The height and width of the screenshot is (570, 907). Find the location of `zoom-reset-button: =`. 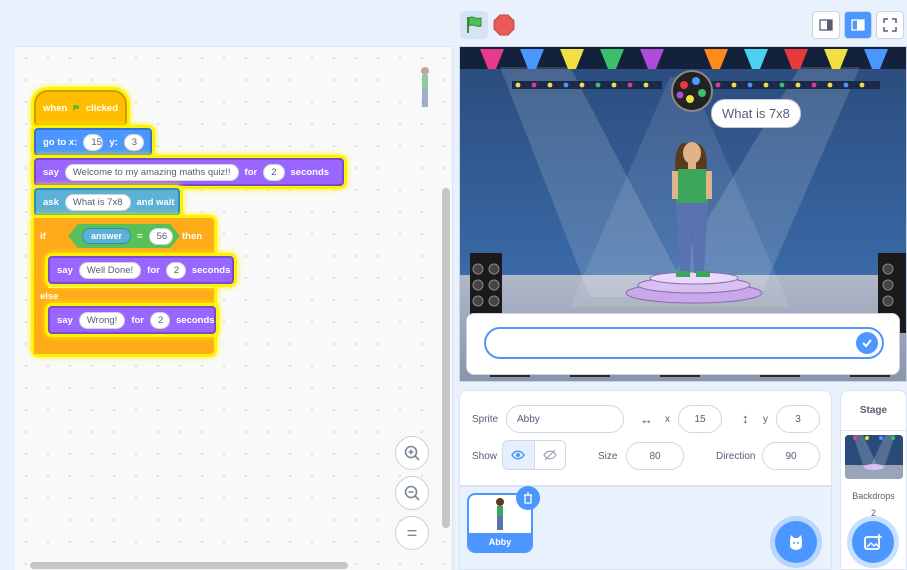

zoom-reset-button: = is located at coordinates (412, 533).